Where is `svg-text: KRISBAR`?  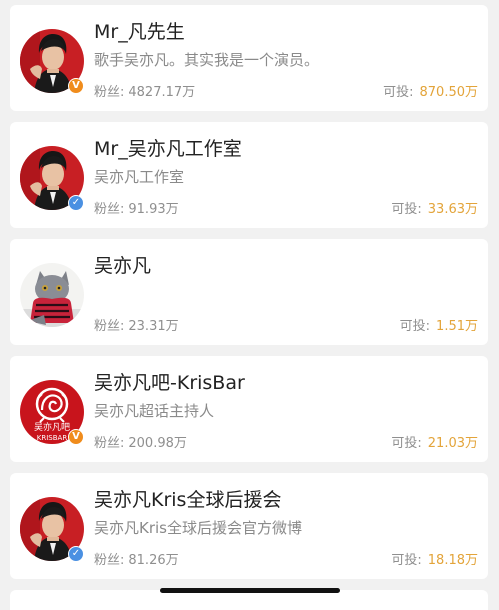
svg-text: KRISBAR is located at coordinates (52, 438).